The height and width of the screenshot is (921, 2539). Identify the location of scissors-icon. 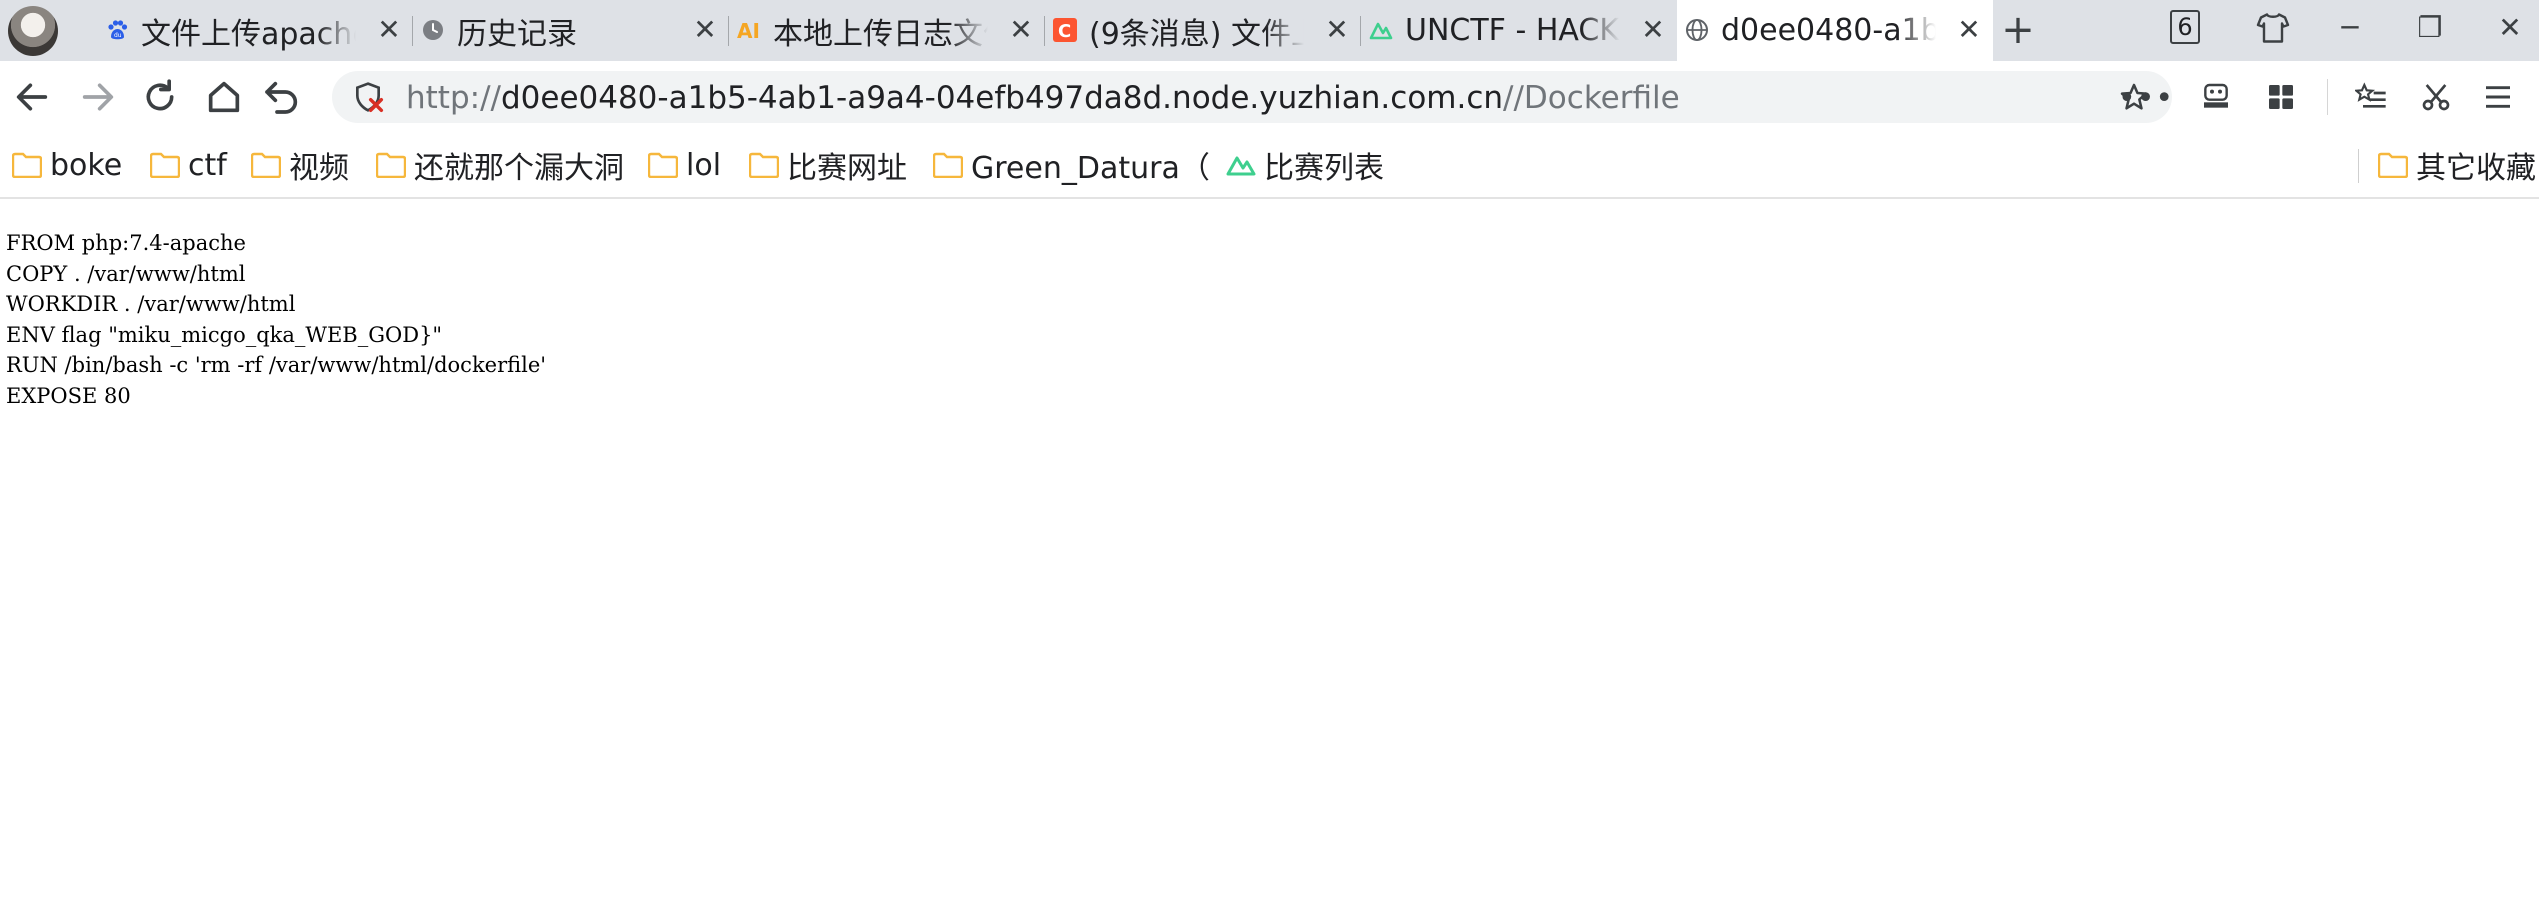
(2436, 97).